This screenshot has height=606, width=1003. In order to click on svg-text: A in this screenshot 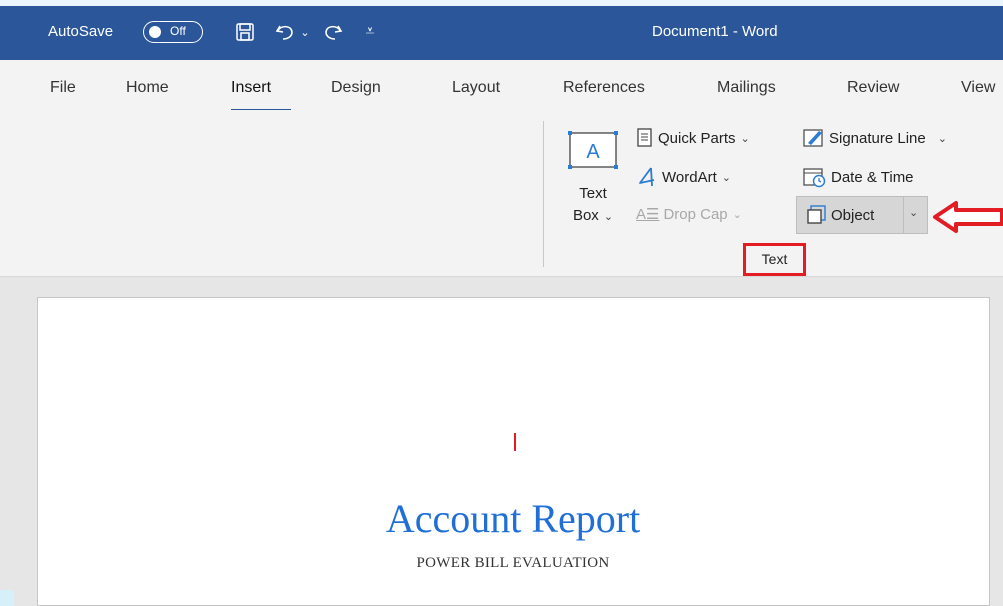, I will do `click(593, 152)`.